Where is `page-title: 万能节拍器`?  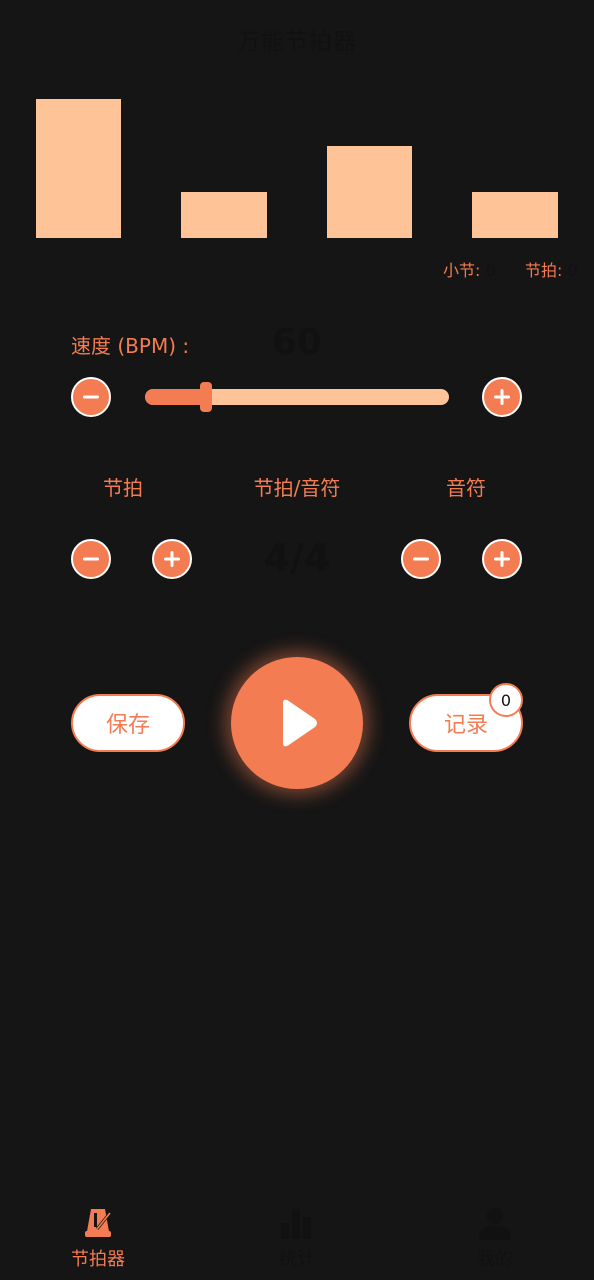
page-title: 万能节拍器 is located at coordinates (297, 42).